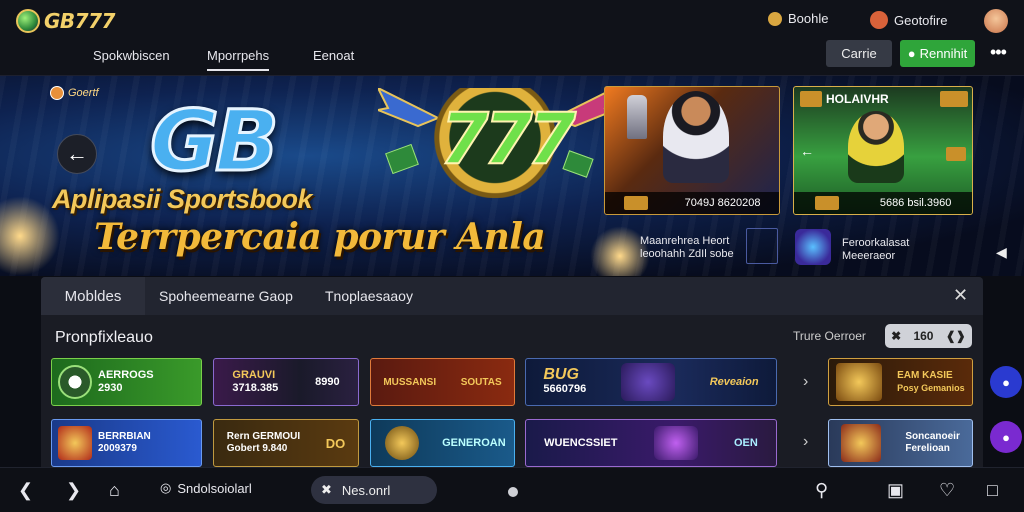  Describe the element at coordinates (182, 199) in the screenshot. I see `hero-subtitle: Aplipasii Sportsbook` at that location.